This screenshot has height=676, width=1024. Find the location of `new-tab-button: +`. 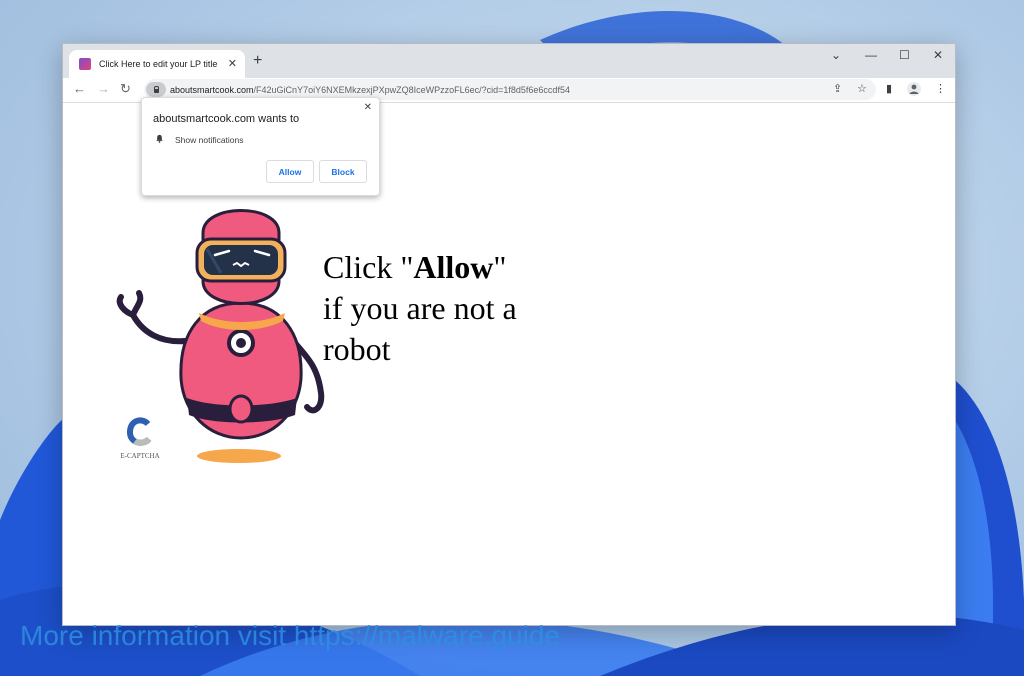

new-tab-button: + is located at coordinates (257, 61).